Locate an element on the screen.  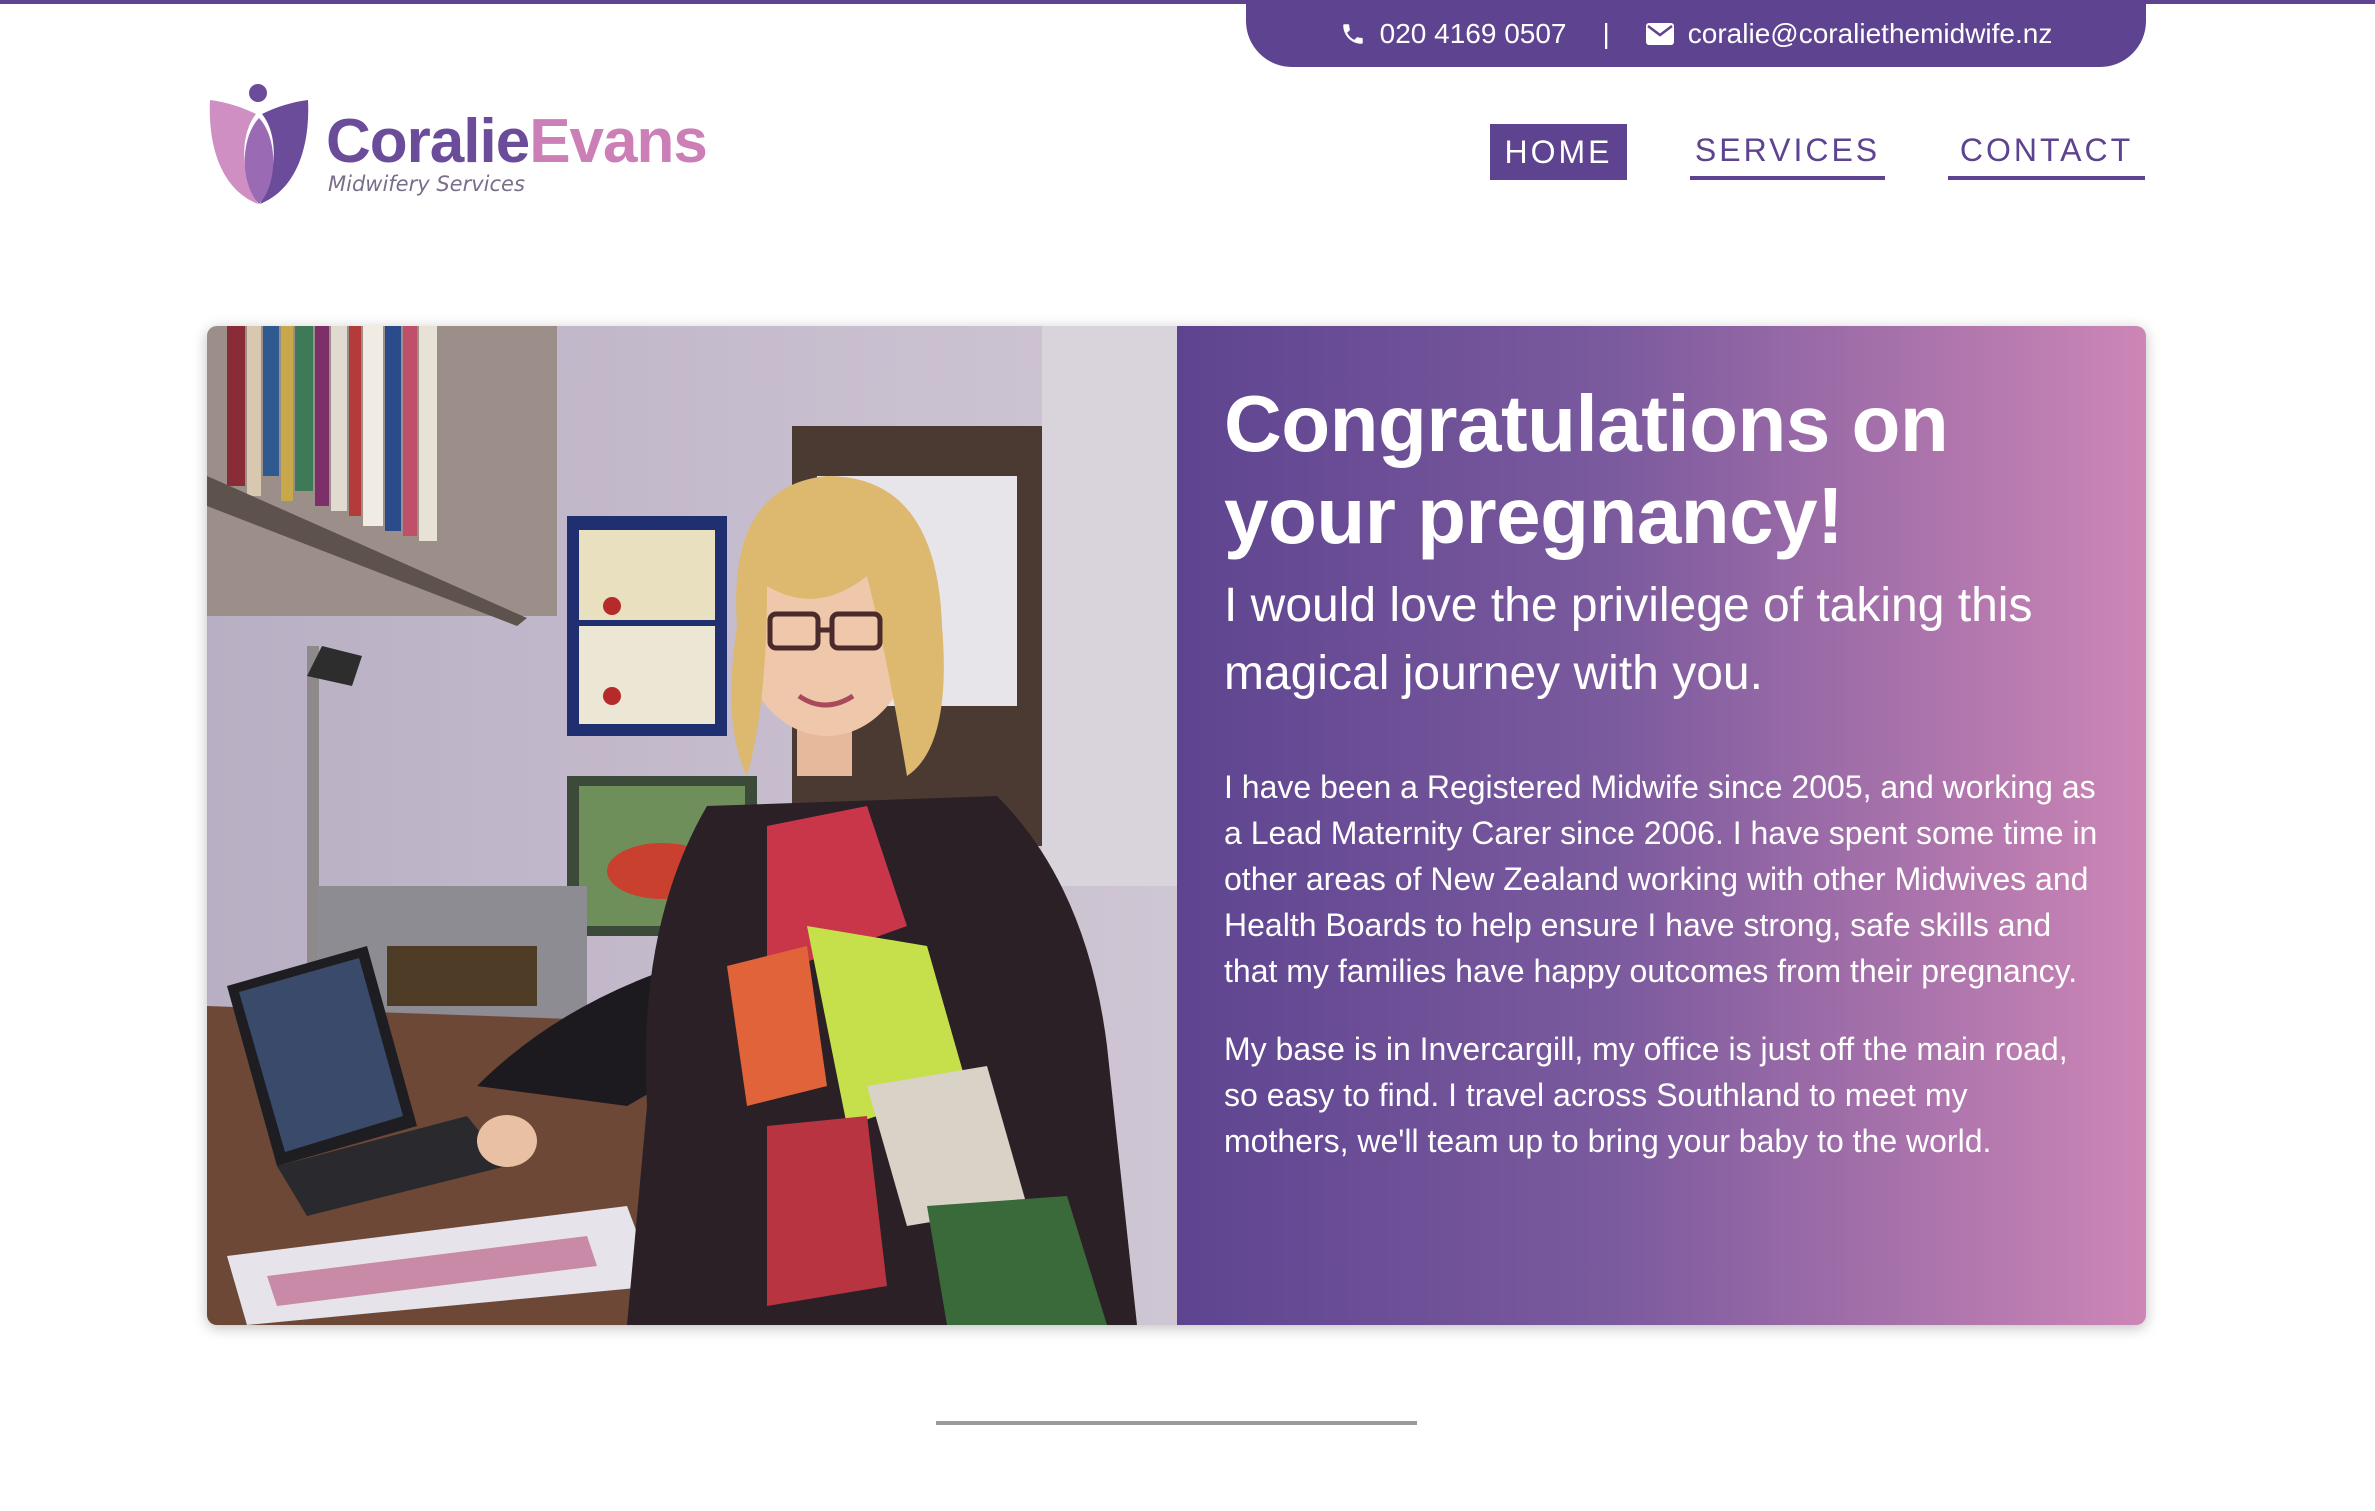
logo-first-name: Coralie is located at coordinates (428, 141).